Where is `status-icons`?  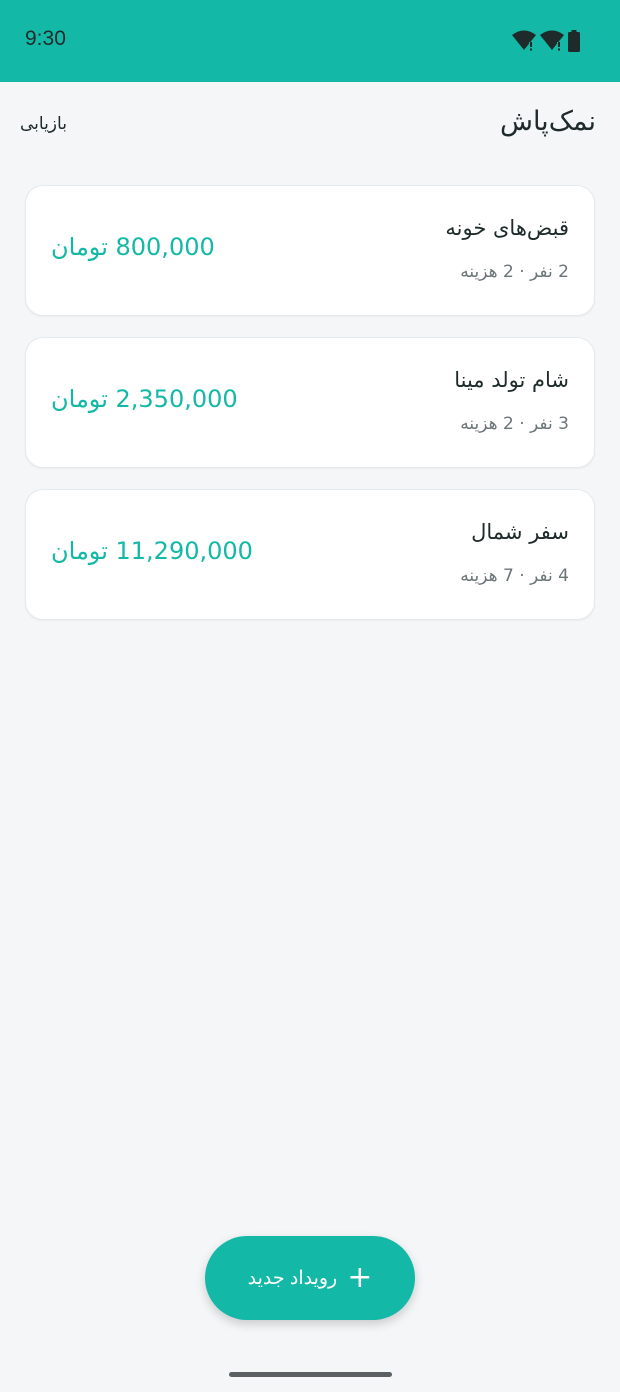
status-icons is located at coordinates (546, 41).